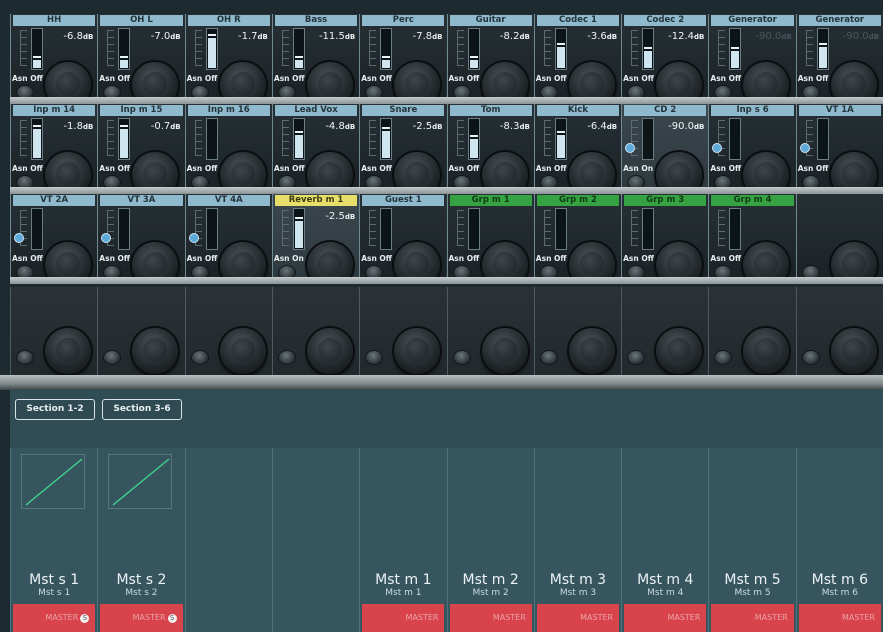 This screenshot has width=883, height=632. I want to click on channel-name: VT 3A, so click(141, 200).